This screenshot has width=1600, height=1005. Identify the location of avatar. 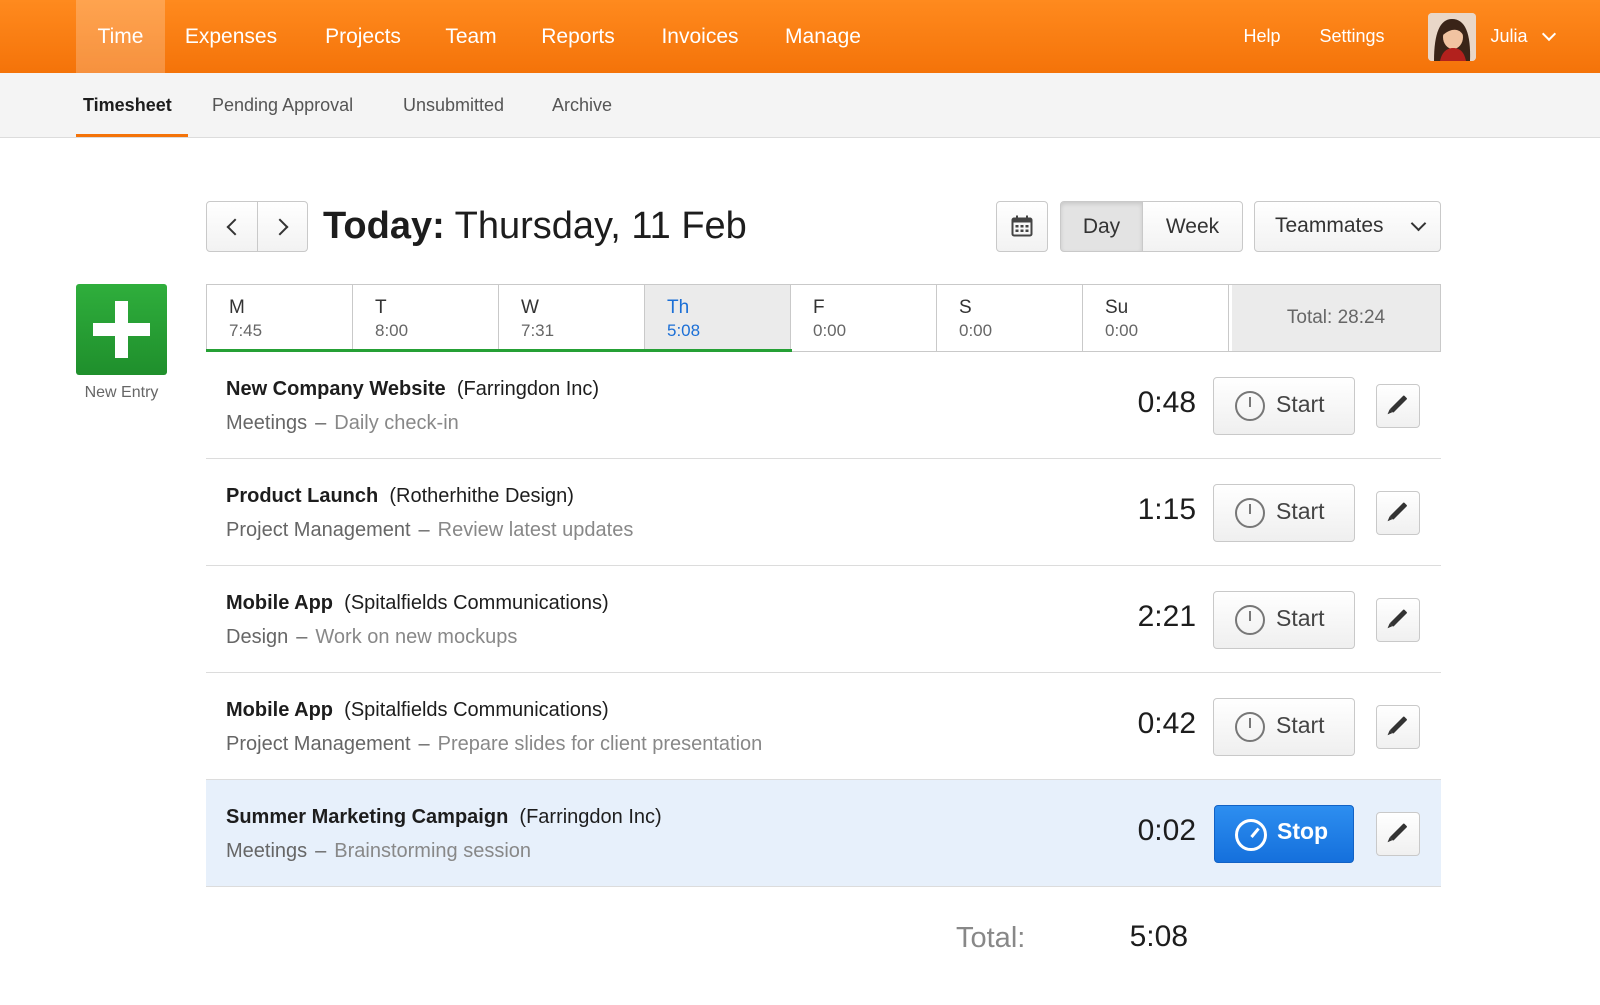
(1452, 37).